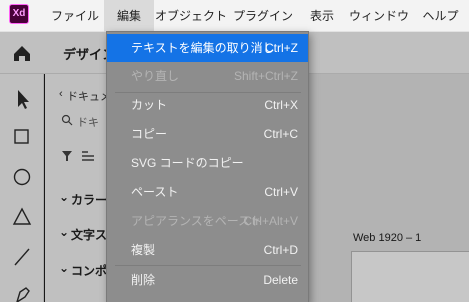 Image resolution: width=469 pixels, height=302 pixels. I want to click on menu-item-label: コピー, so click(149, 134).